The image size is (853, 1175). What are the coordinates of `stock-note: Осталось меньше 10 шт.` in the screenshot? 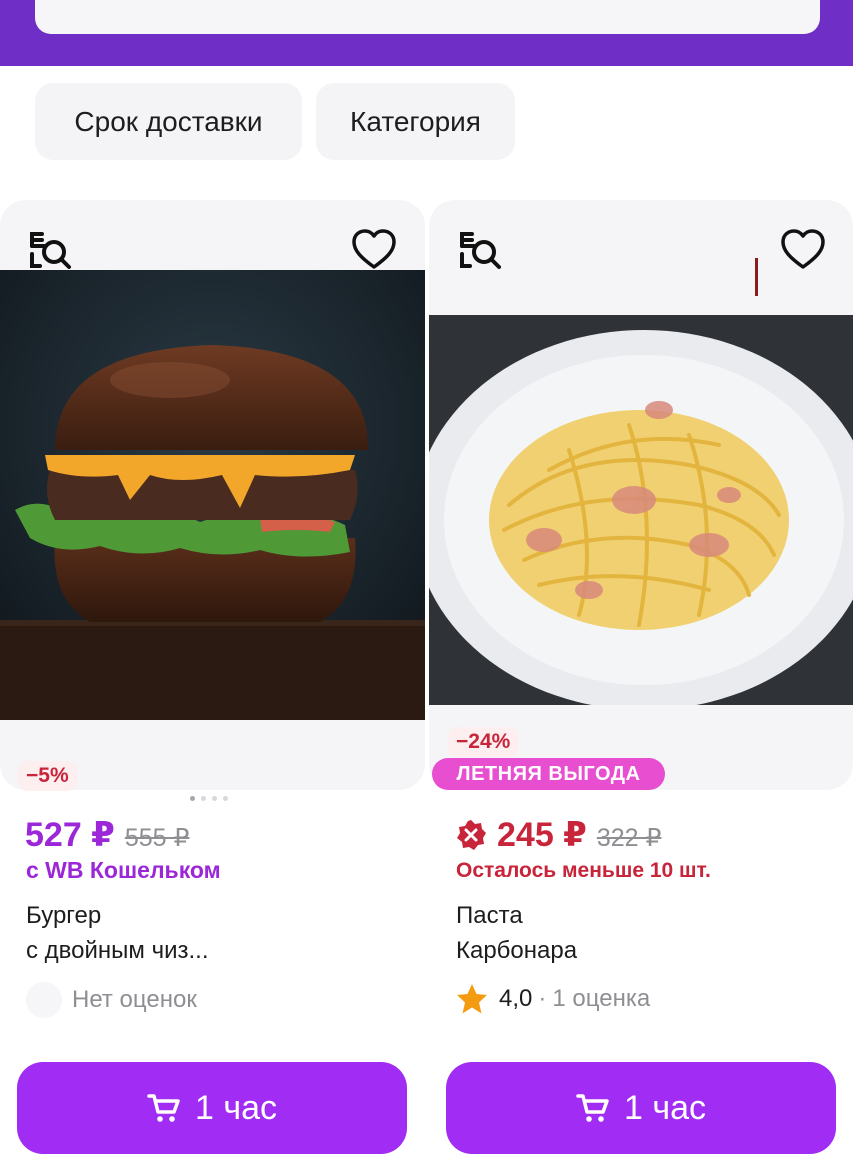 It's located at (583, 870).